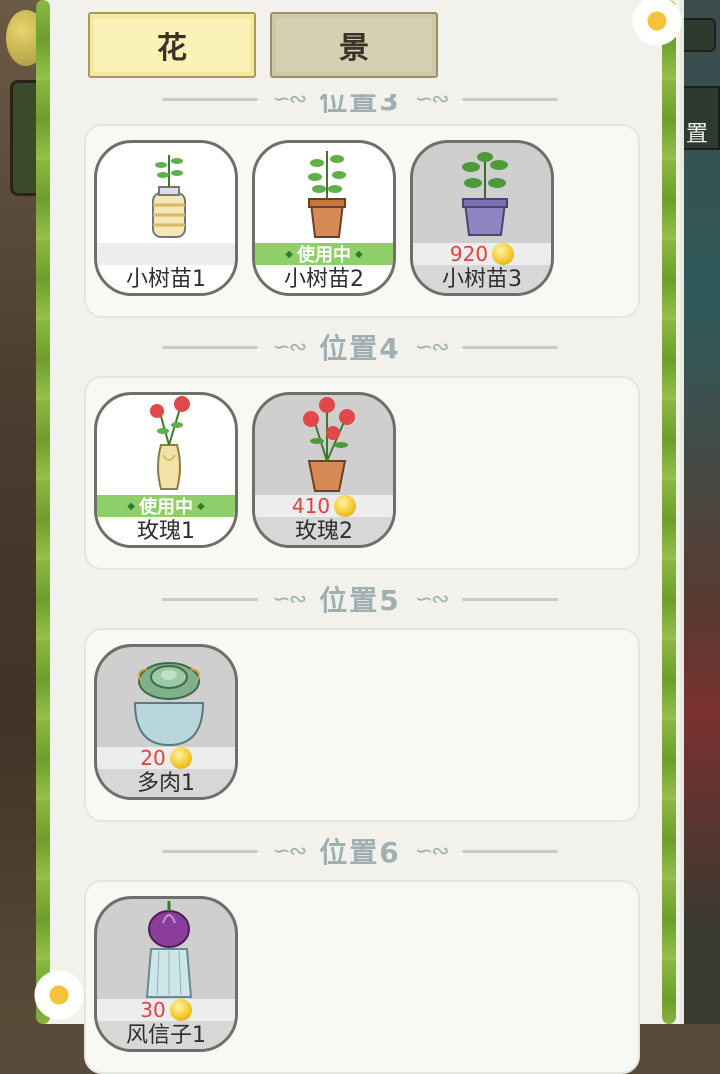  What do you see at coordinates (482, 193) in the screenshot?
I see `sapling-in-blue-pot-icon` at bounding box center [482, 193].